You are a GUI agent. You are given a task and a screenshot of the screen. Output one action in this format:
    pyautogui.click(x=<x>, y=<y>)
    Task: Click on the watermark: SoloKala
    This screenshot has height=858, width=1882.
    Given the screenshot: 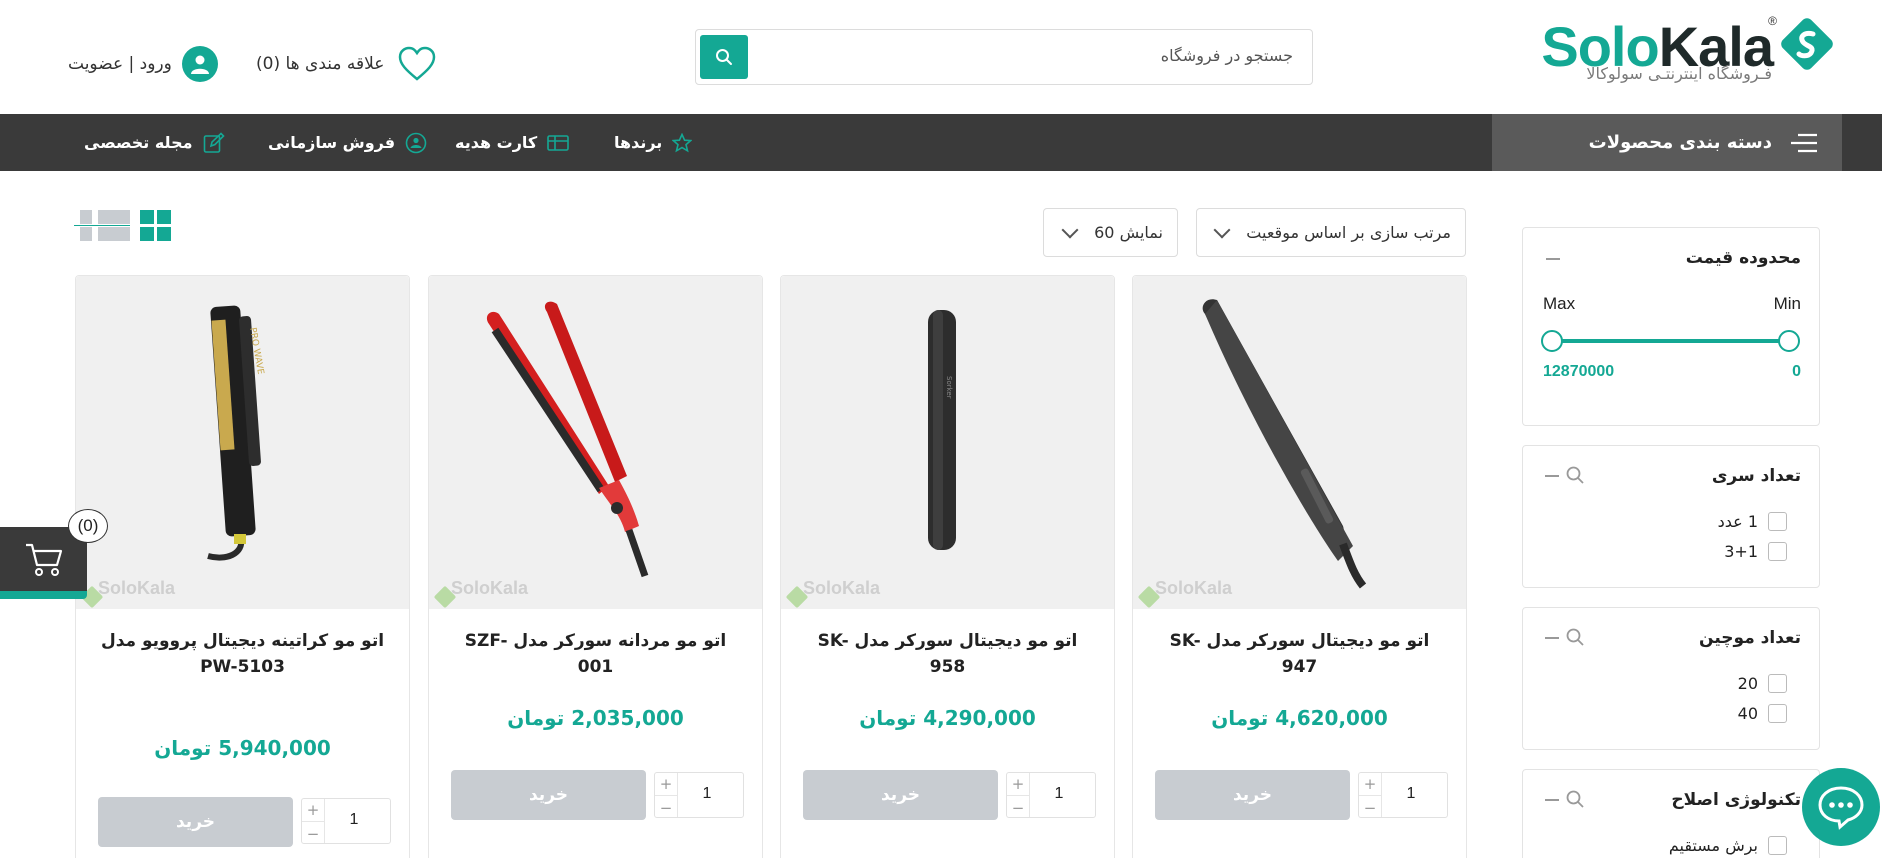 What is the action you would take?
    pyautogui.click(x=842, y=588)
    